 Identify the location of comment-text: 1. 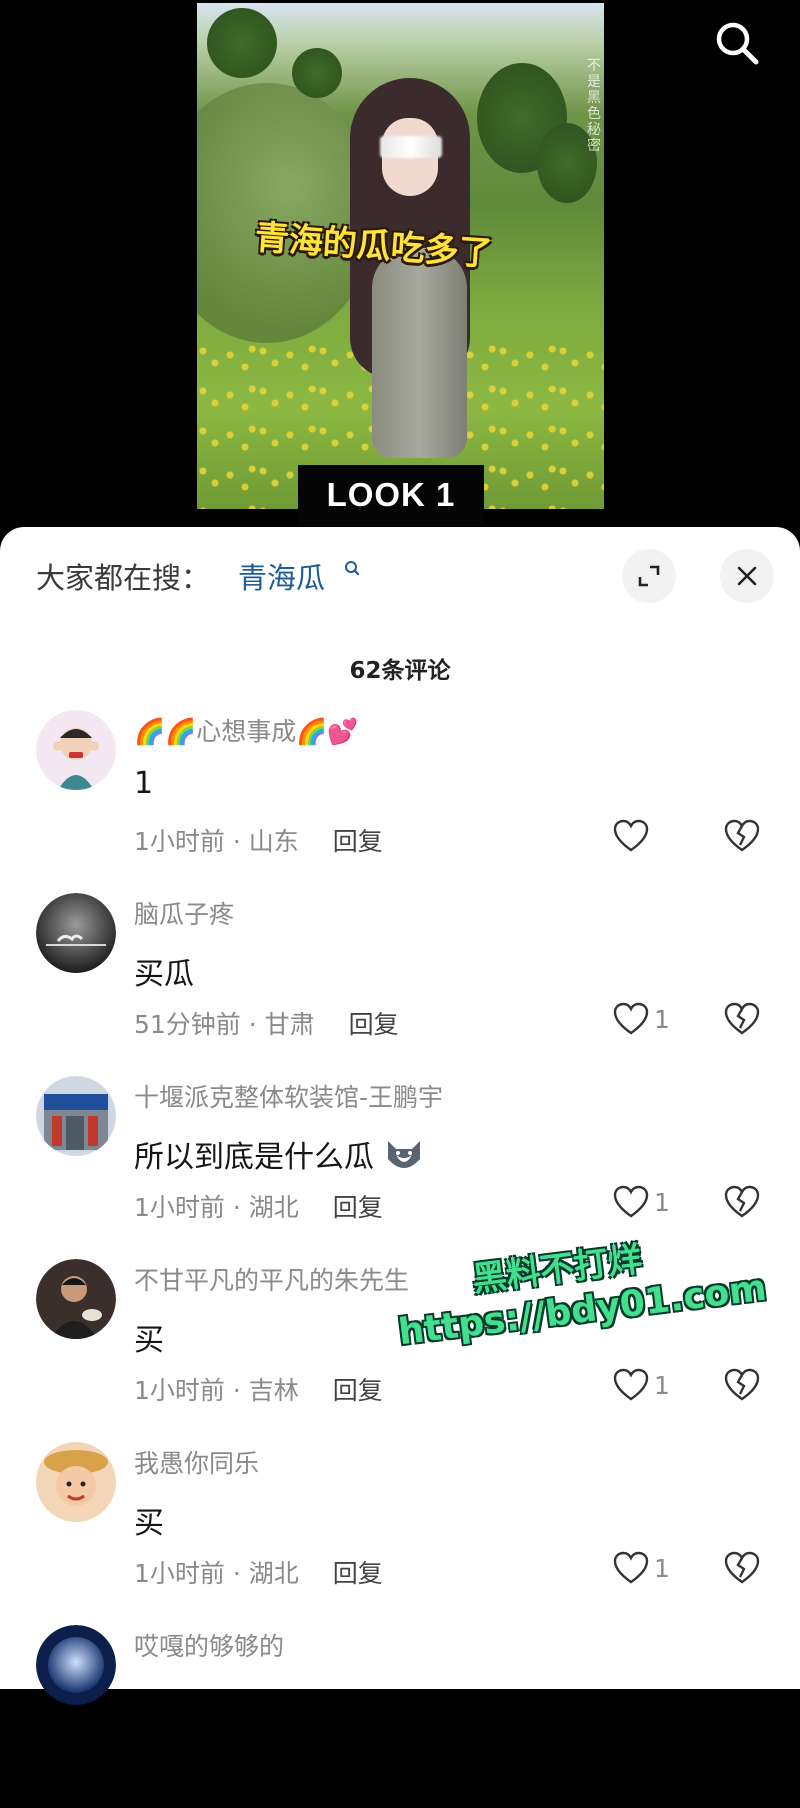
(144, 783).